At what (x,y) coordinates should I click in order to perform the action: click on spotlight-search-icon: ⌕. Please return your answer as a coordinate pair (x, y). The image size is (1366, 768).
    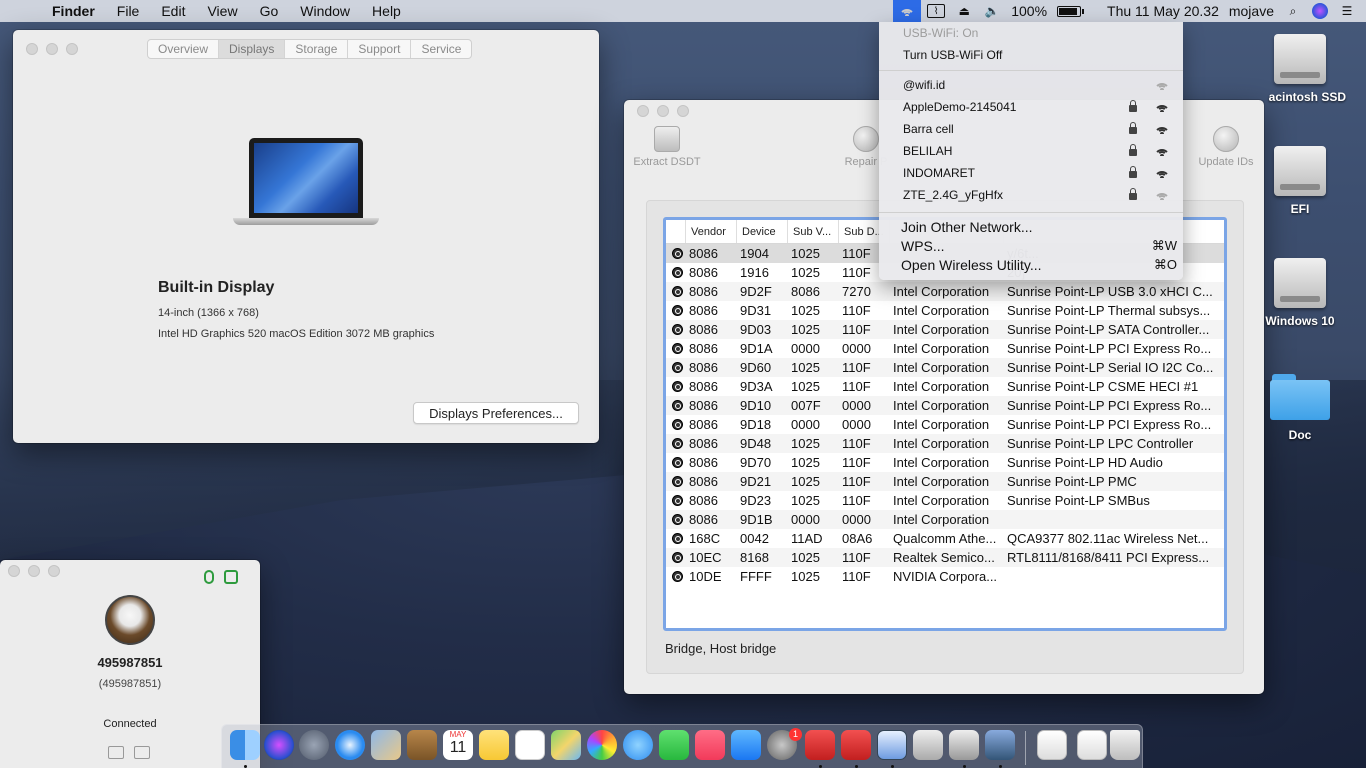
    Looking at the image, I should click on (1293, 11).